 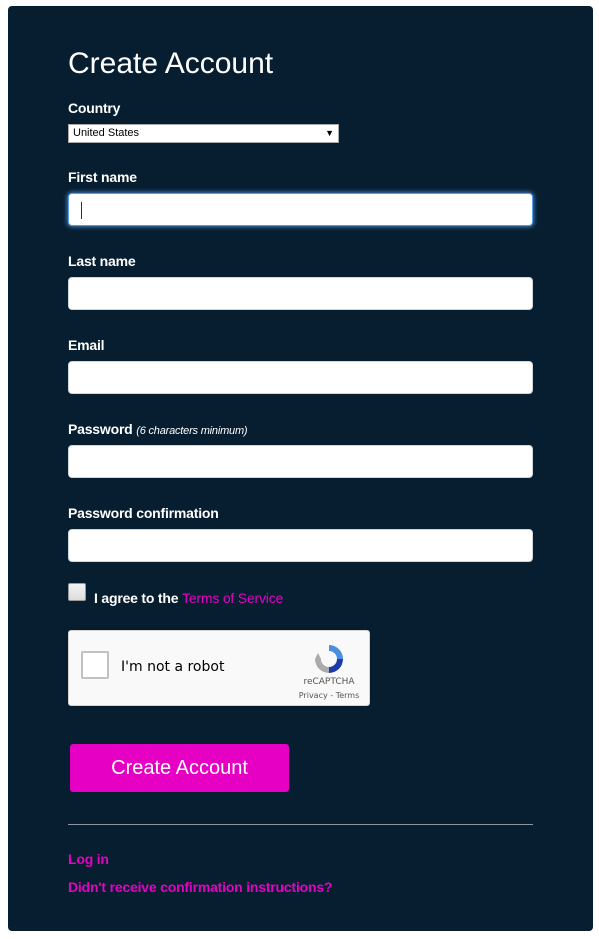 What do you see at coordinates (329, 659) in the screenshot?
I see `recaptcha-logo-icon` at bounding box center [329, 659].